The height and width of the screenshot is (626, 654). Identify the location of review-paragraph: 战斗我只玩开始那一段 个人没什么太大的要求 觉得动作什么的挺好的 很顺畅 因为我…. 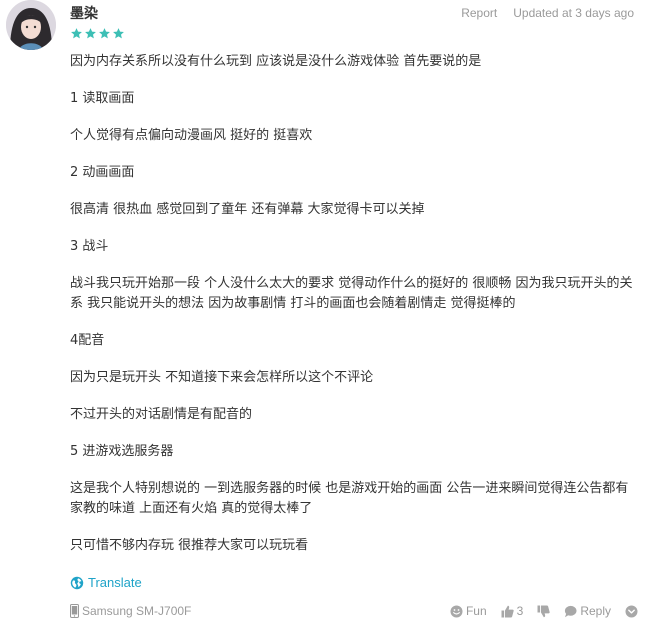
(351, 293).